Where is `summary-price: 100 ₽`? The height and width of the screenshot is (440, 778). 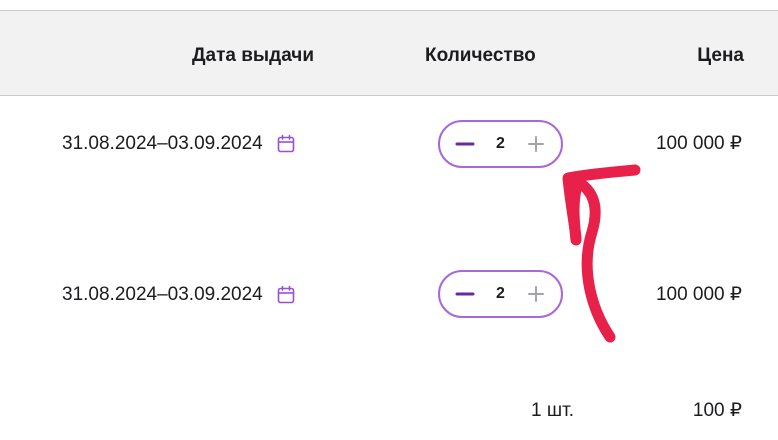
summary-price: 100 ₽ is located at coordinates (717, 410).